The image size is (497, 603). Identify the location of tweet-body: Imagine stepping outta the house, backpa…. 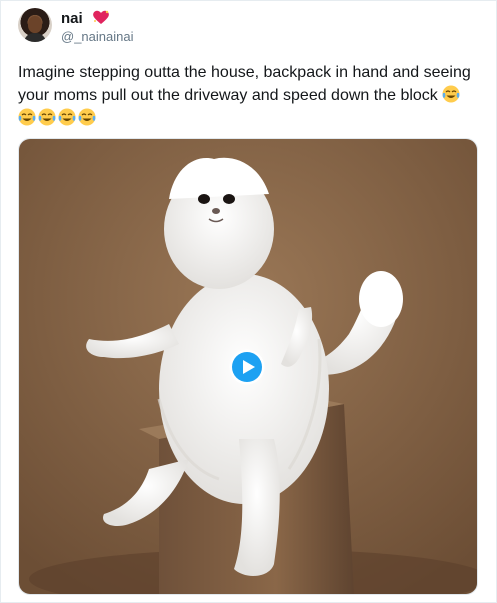
(247, 84).